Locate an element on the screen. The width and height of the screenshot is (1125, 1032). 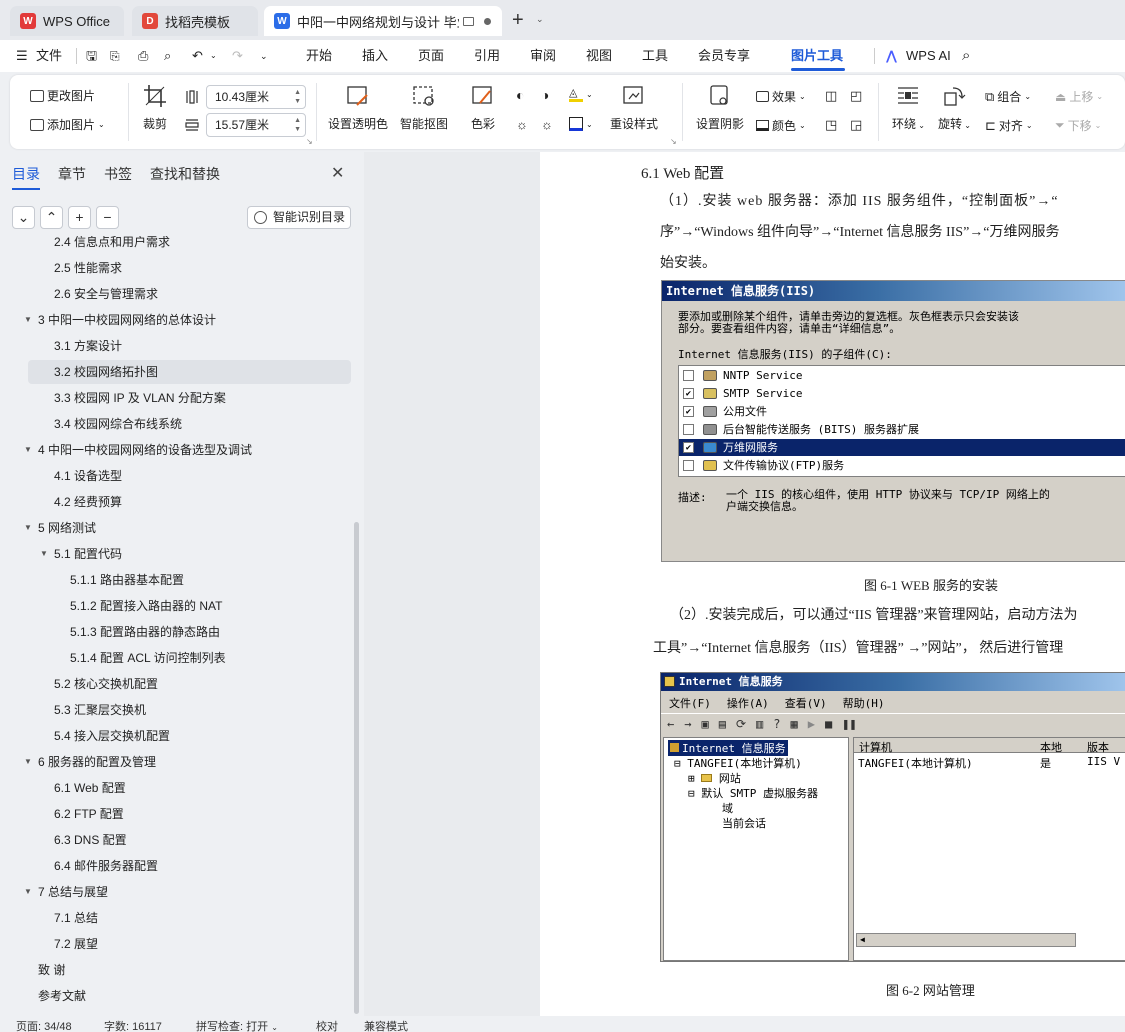
add-heading-button: + is located at coordinates (79, 217).